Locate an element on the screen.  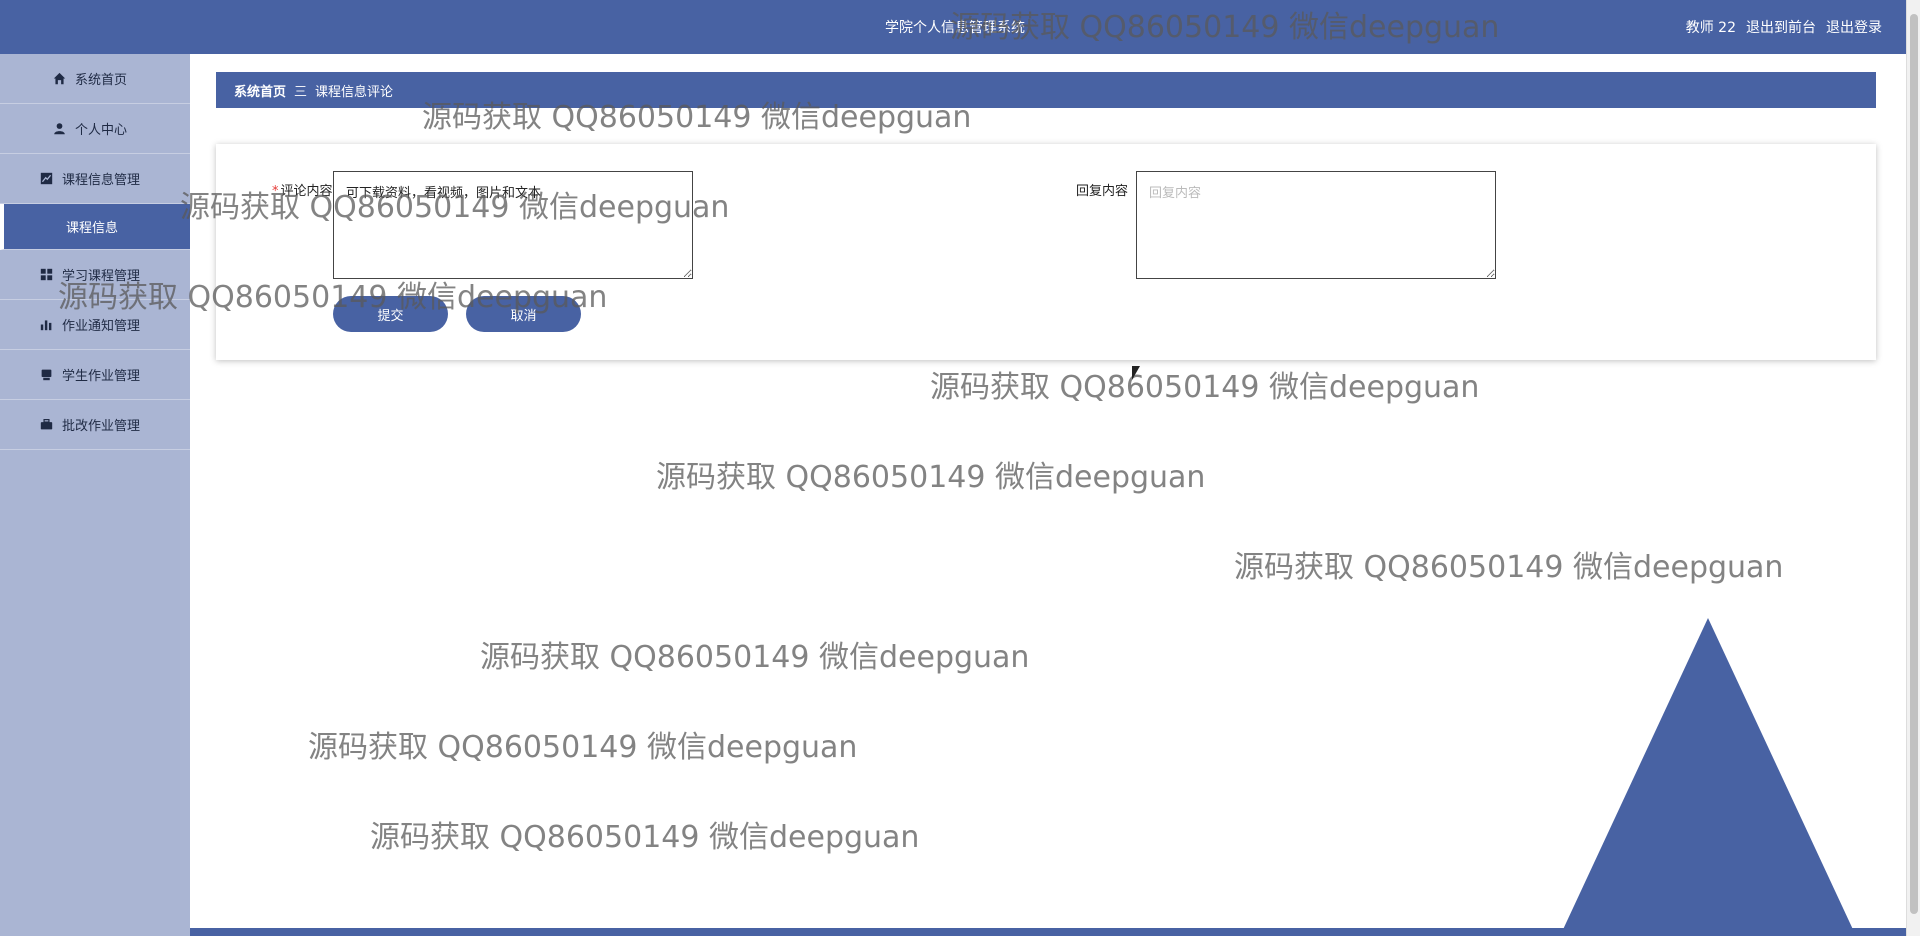
sidebar-item-grade-homework-management: 批改作业管理 is located at coordinates (95, 425).